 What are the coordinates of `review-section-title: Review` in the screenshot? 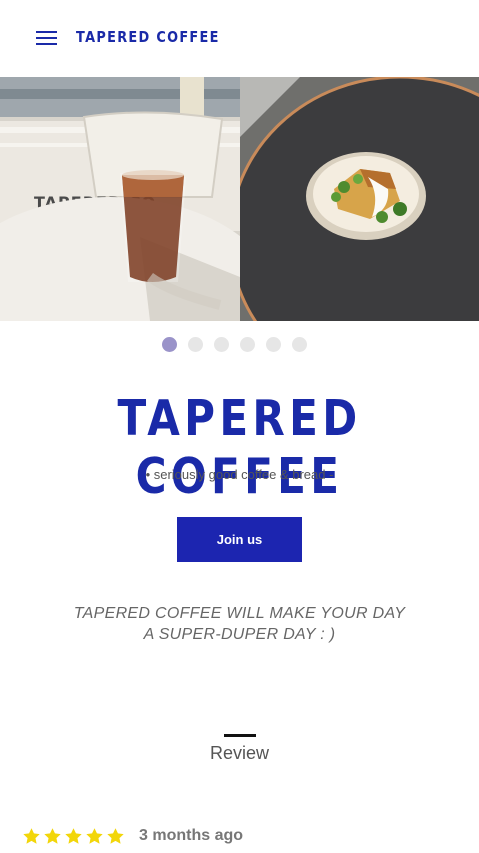 It's located at (239, 753).